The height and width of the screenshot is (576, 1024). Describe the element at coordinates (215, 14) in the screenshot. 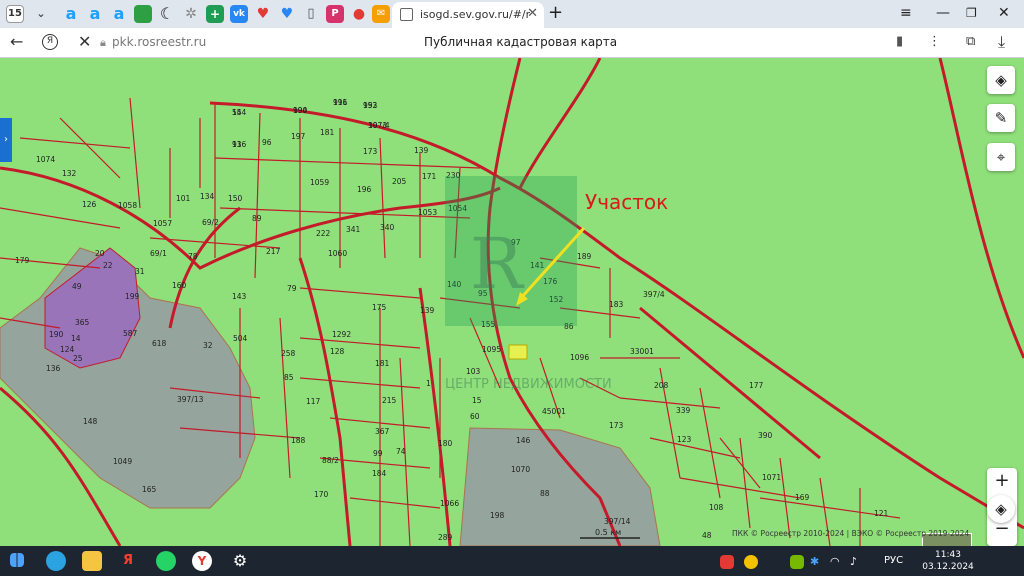

I see `tab-sheet-icon: +` at that location.